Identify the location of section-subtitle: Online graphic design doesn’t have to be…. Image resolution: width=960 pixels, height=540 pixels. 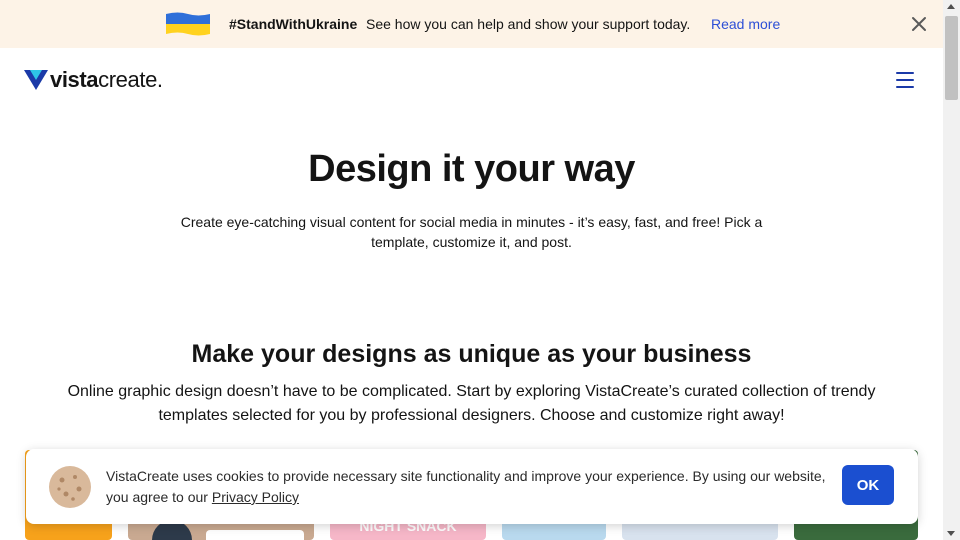
(471, 403).